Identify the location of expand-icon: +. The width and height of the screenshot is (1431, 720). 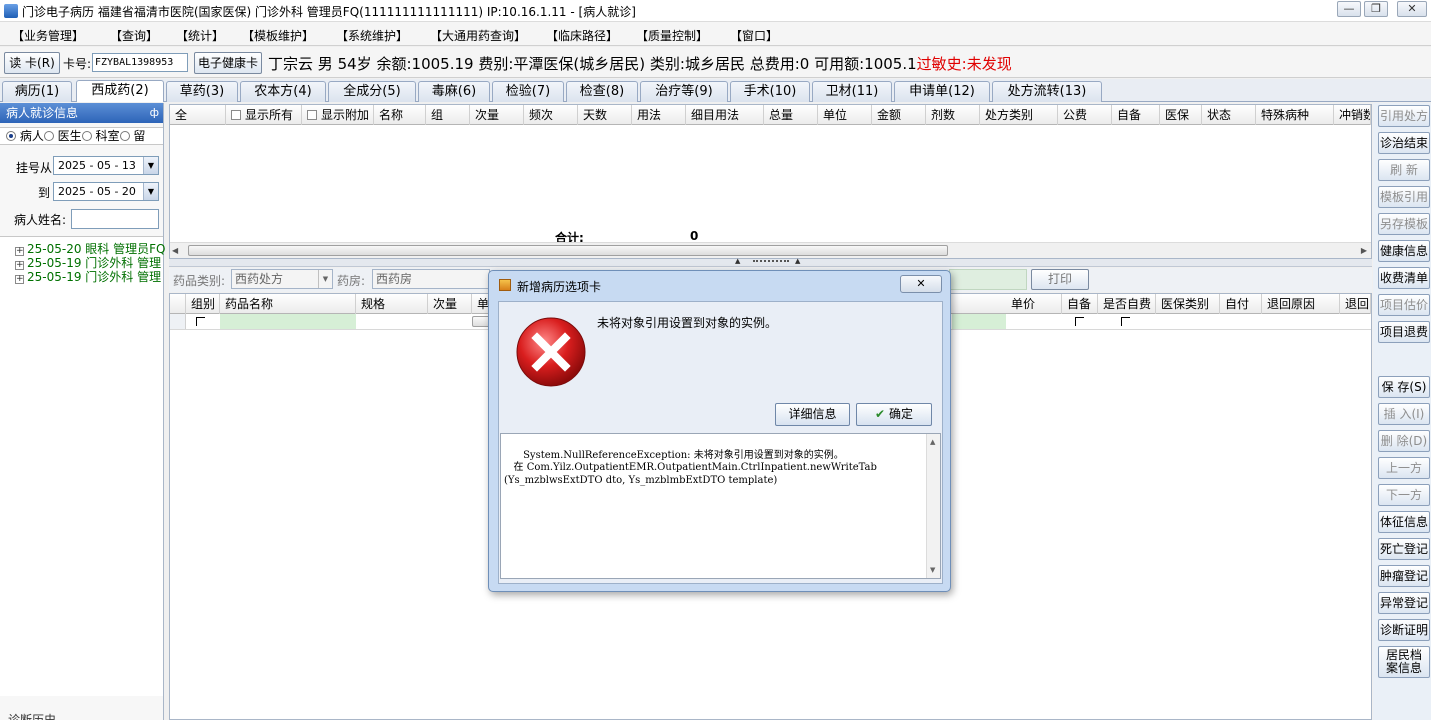
(19, 279).